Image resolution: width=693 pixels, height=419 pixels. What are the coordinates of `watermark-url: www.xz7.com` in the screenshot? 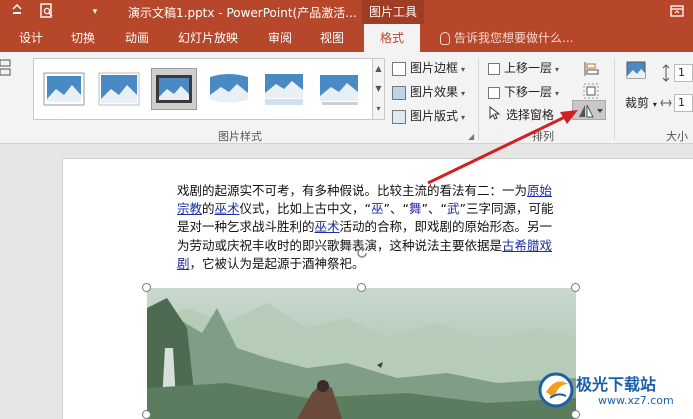 It's located at (636, 400).